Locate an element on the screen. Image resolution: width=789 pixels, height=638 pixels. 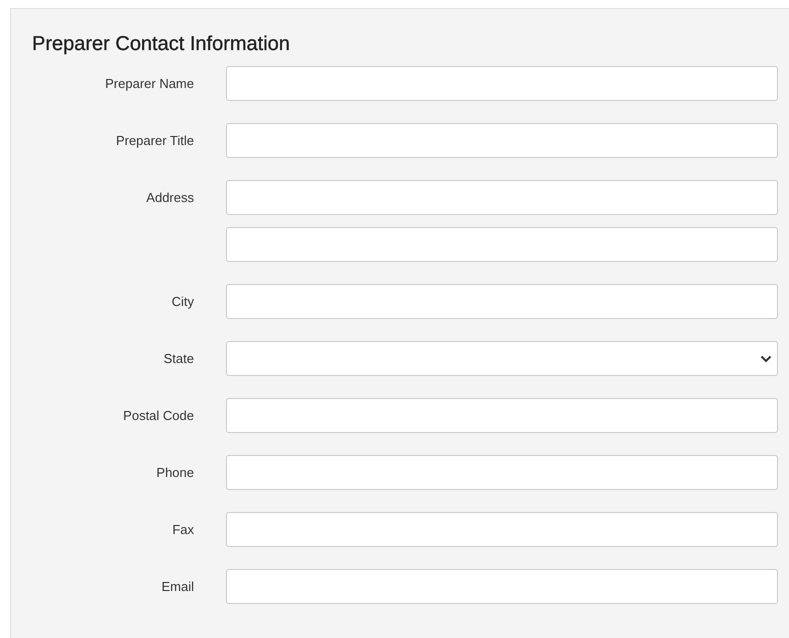
field-label: Postal Code is located at coordinates (158, 415).